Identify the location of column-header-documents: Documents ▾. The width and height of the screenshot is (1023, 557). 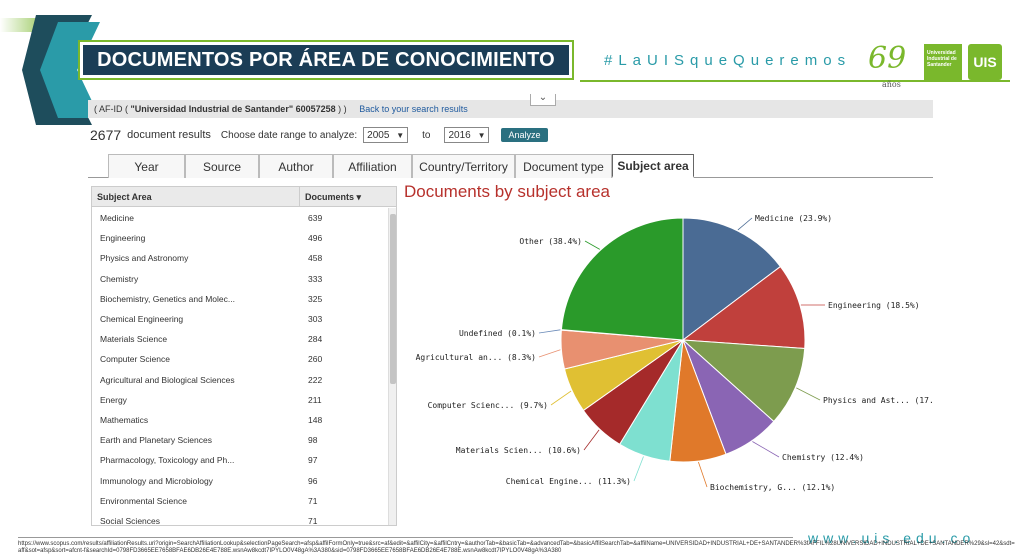
(345, 196).